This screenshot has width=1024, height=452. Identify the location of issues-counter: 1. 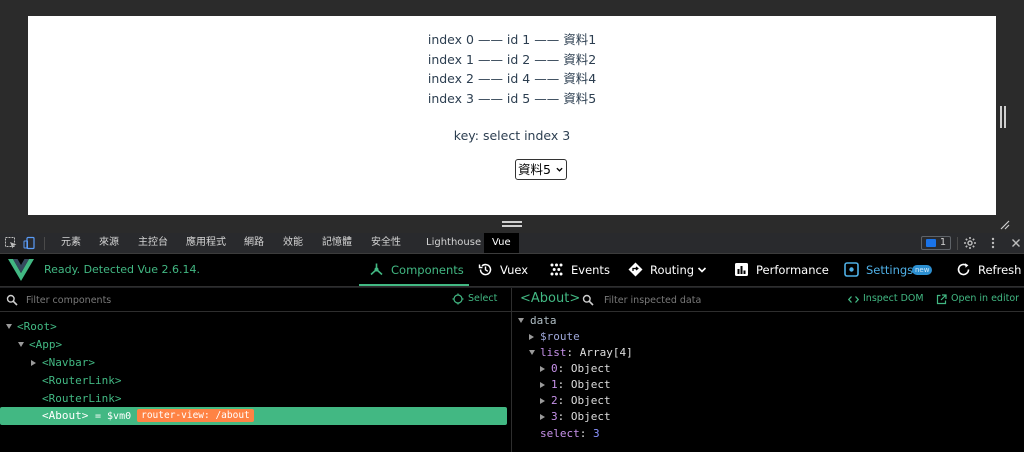
(936, 243).